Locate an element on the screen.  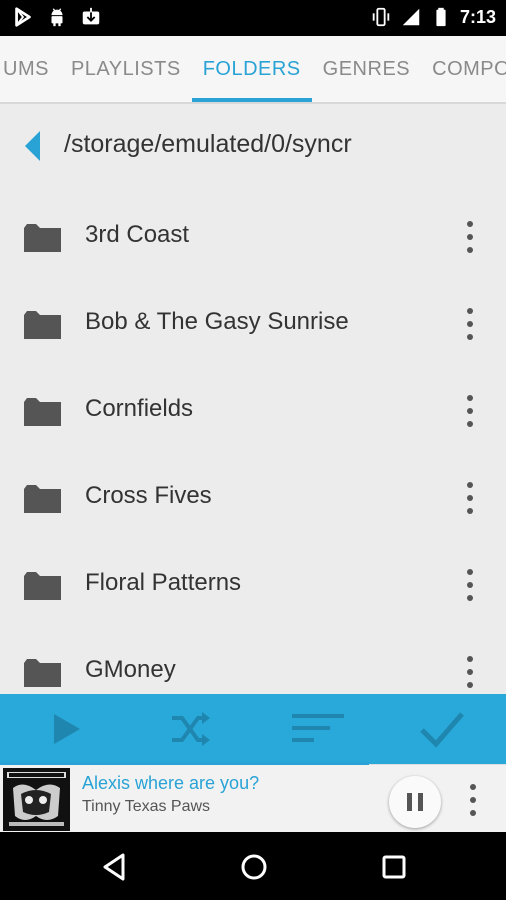
list-item: Bob & The Gasy Sunrise is located at coordinates (253, 320).